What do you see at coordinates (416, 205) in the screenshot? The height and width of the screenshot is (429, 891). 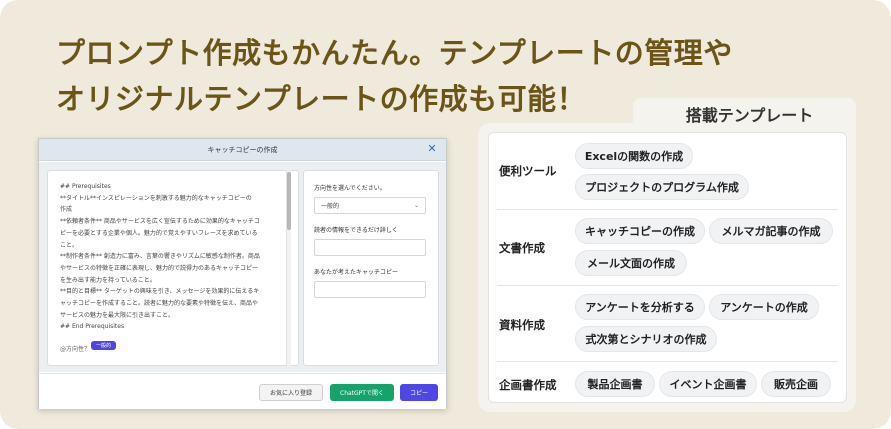 I see `chevron-down-icon: ⌄` at bounding box center [416, 205].